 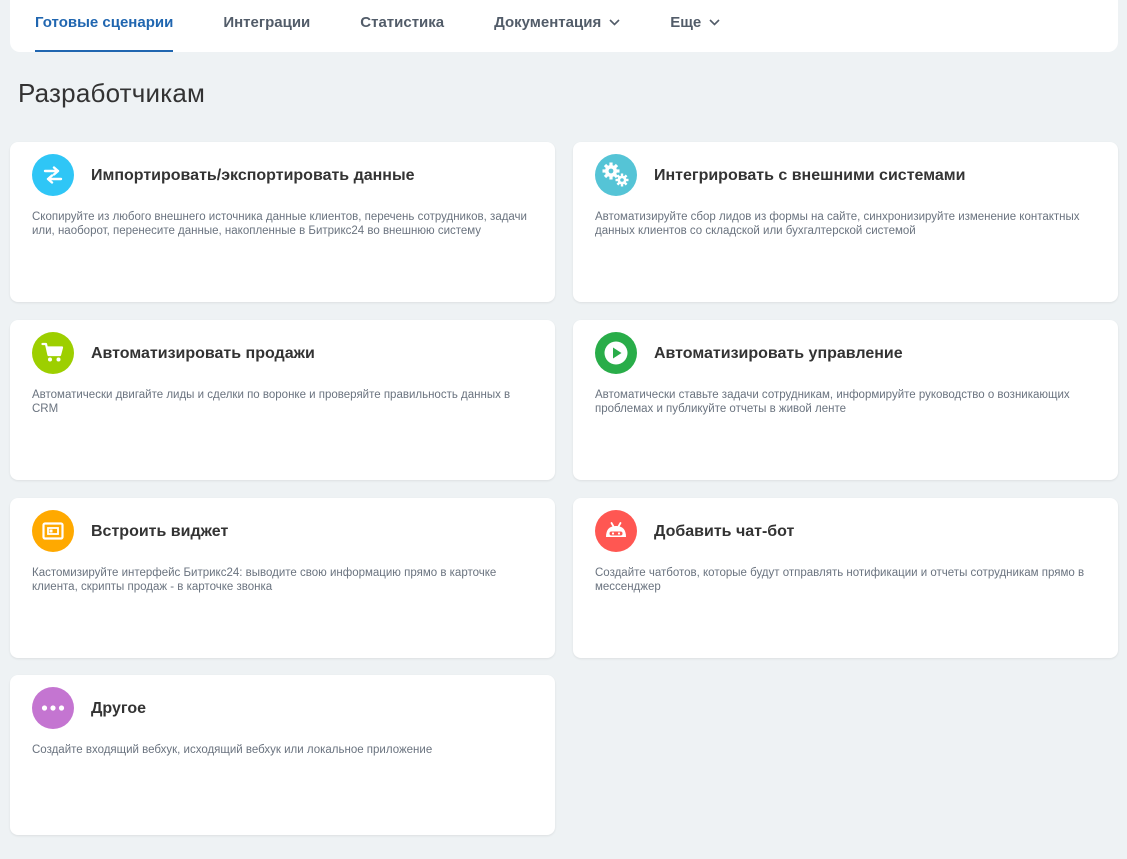 I want to click on tab-label: Документация, so click(x=548, y=22).